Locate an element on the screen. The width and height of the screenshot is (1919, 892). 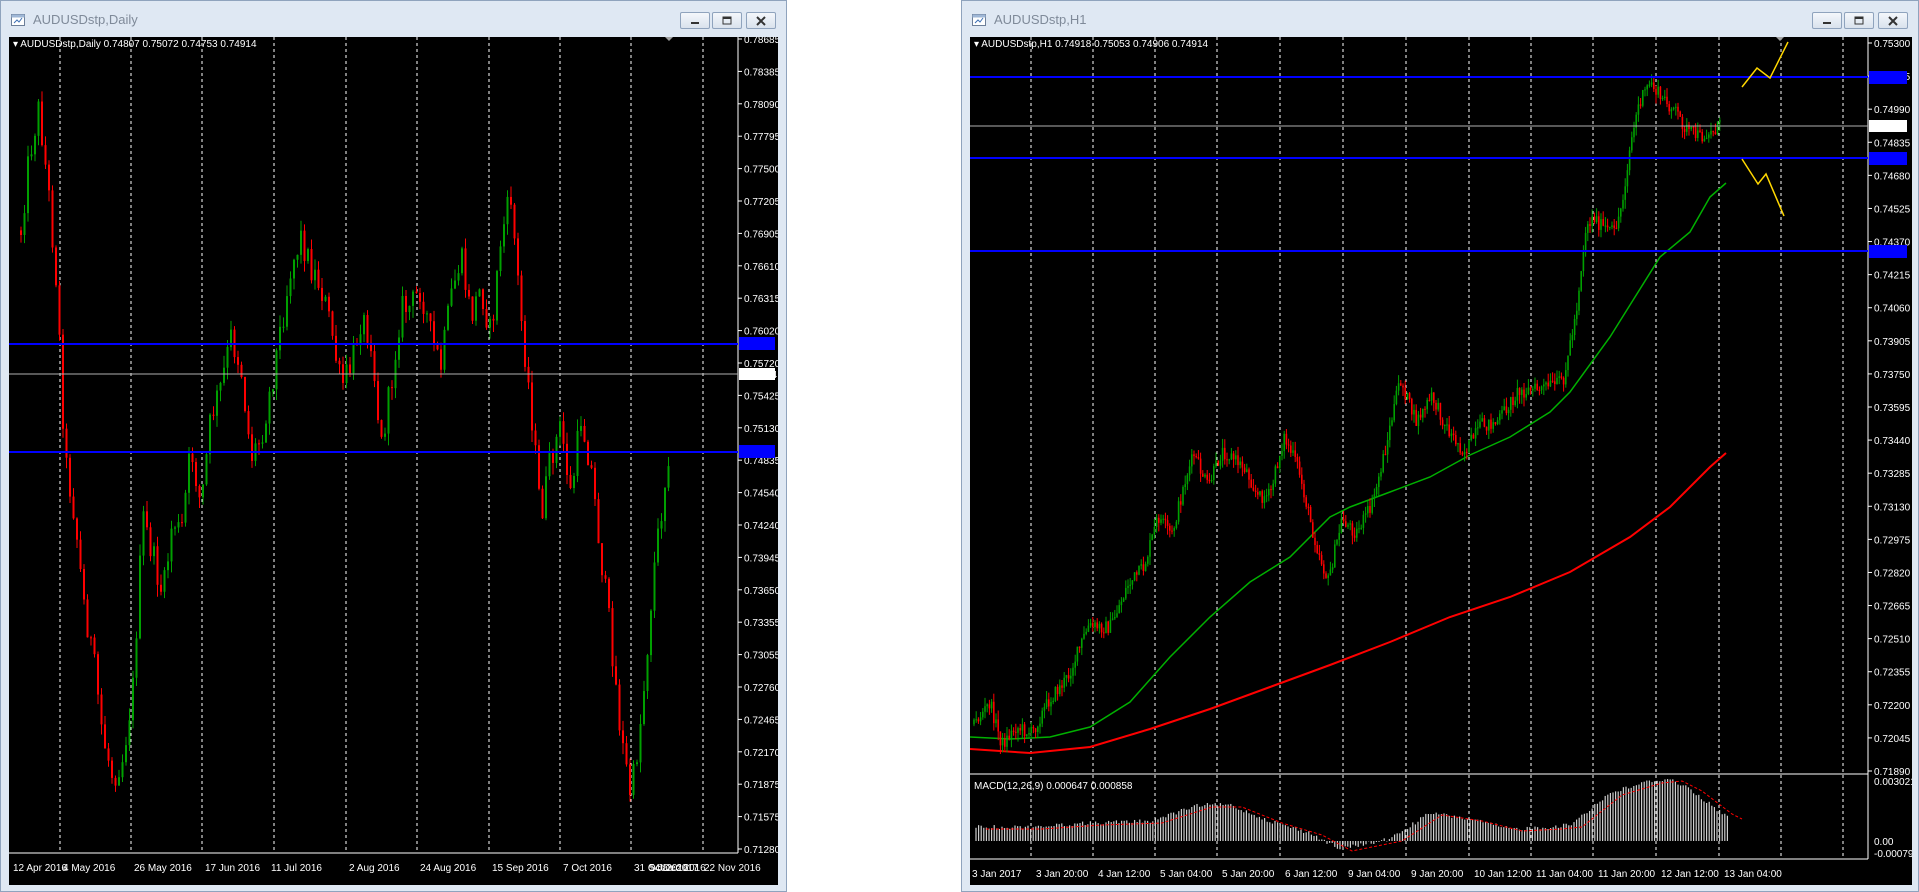
price-axis-label: 0.72045 is located at coordinates (1892, 739).